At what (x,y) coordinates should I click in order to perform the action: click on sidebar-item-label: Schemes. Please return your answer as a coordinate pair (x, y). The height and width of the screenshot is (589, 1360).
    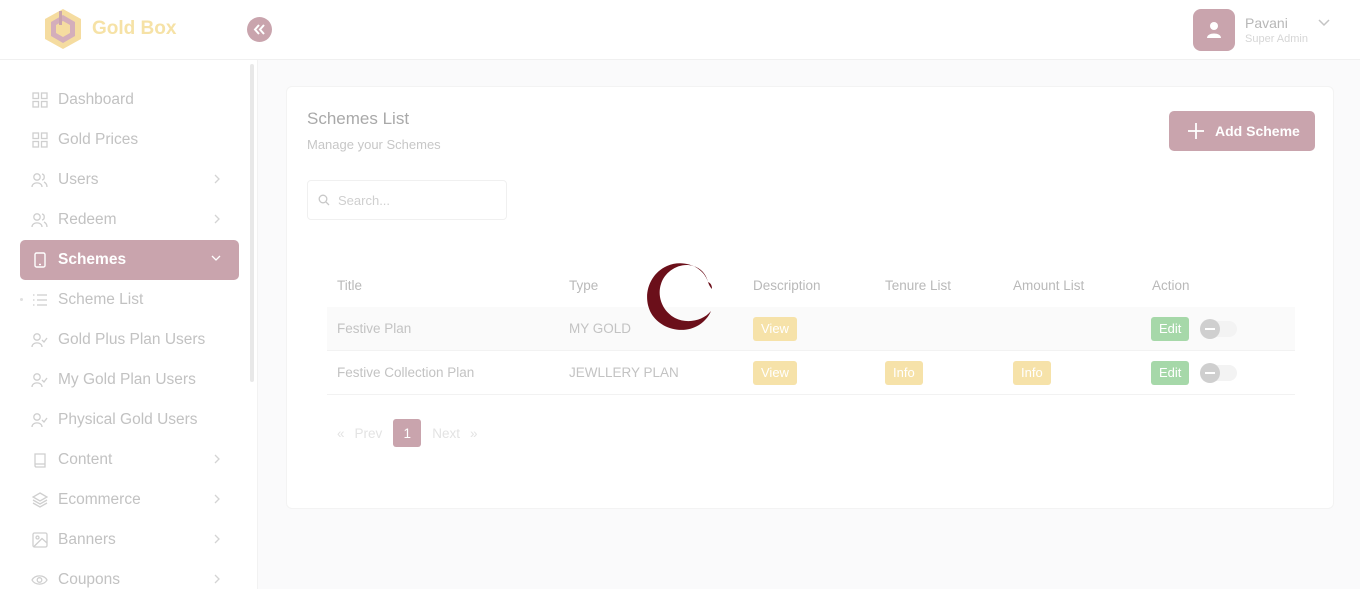
    Looking at the image, I should click on (92, 259).